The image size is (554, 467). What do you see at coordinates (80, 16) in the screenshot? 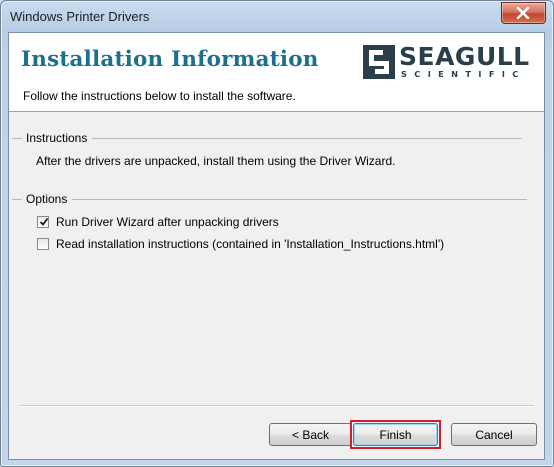
I see `window-title: Windows Printer Drivers` at bounding box center [80, 16].